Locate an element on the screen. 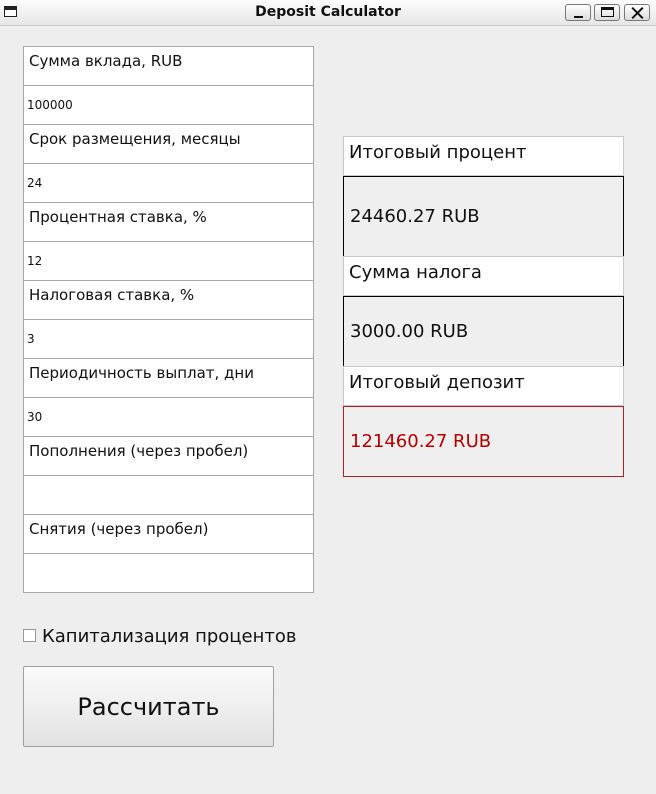  title-bar: Deposit Calculator is located at coordinates (328, 13).